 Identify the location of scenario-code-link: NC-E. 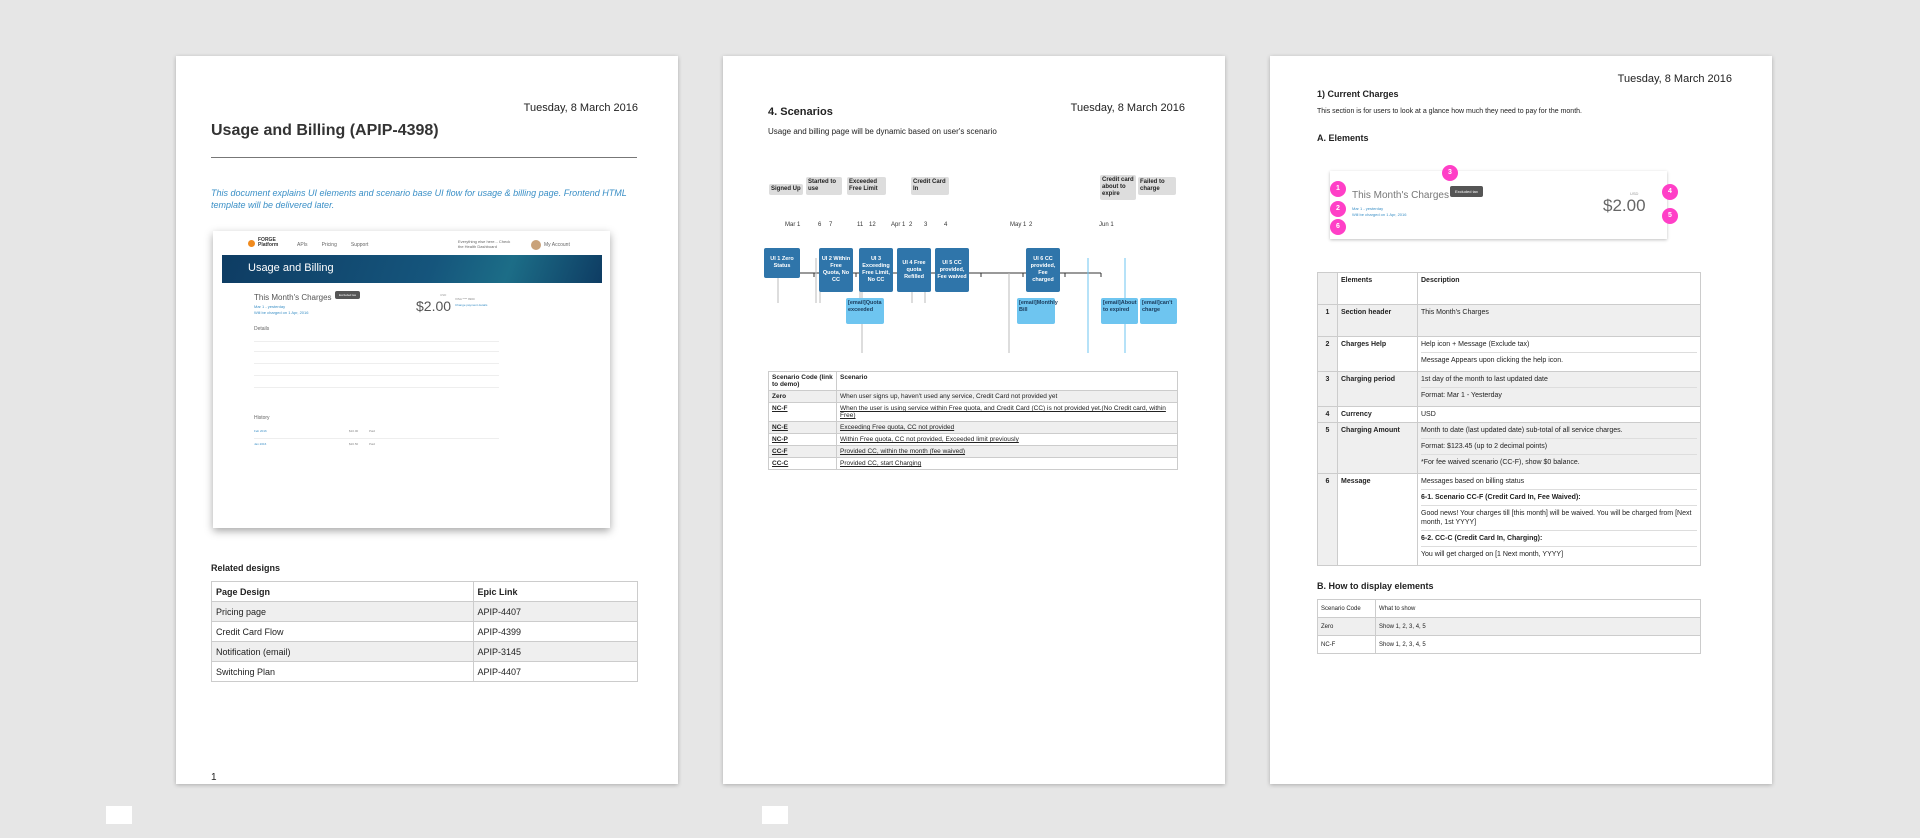
(802, 427).